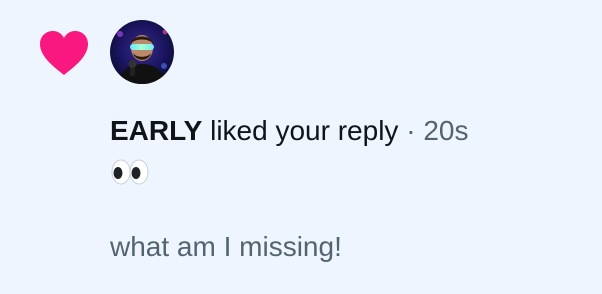  I want to click on timestamp: 20s, so click(445, 130).